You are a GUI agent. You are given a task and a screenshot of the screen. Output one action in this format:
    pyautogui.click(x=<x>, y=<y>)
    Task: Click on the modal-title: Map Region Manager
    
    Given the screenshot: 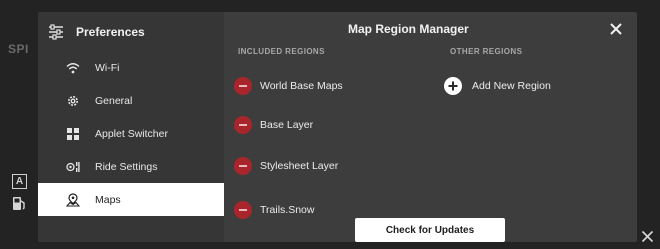 What is the action you would take?
    pyautogui.click(x=408, y=29)
    